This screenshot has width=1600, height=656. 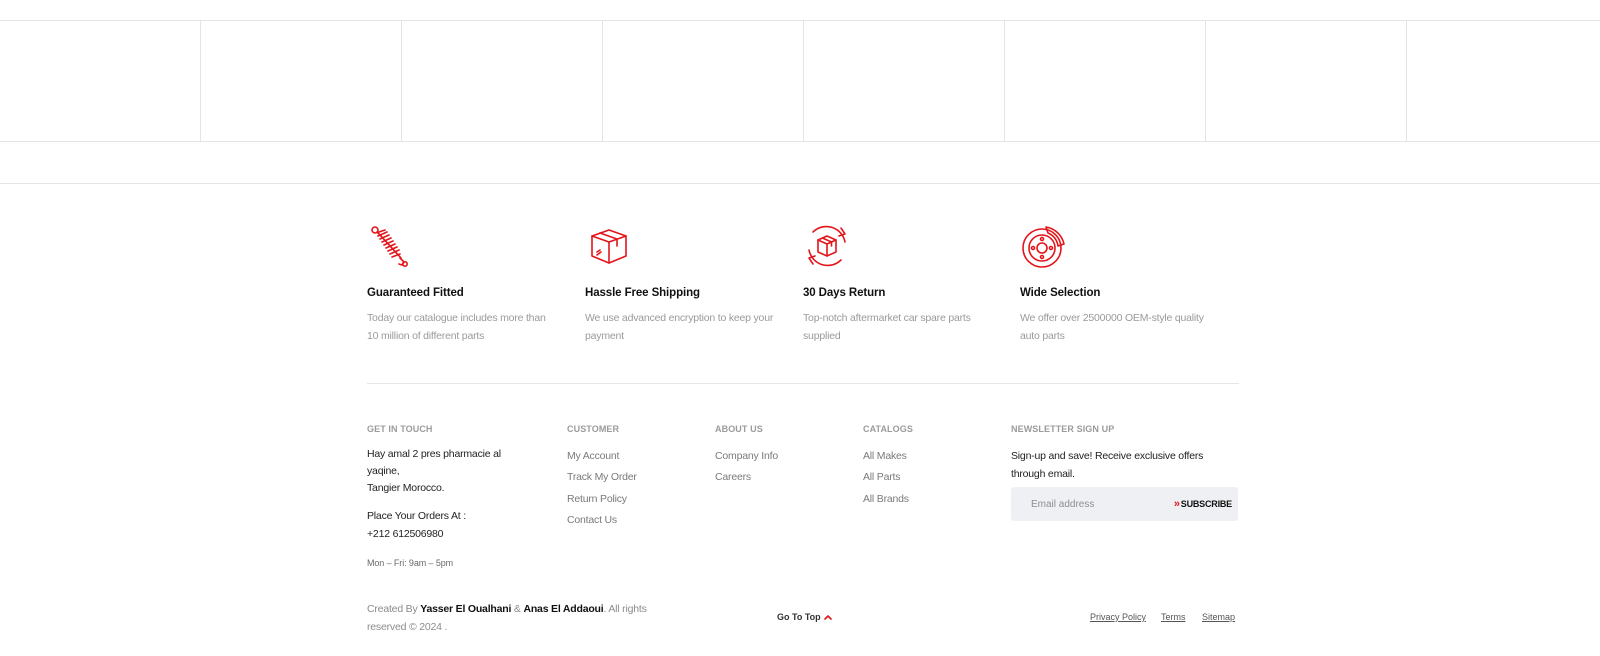 What do you see at coordinates (888, 429) in the screenshot?
I see `column-heading: CATALOGS` at bounding box center [888, 429].